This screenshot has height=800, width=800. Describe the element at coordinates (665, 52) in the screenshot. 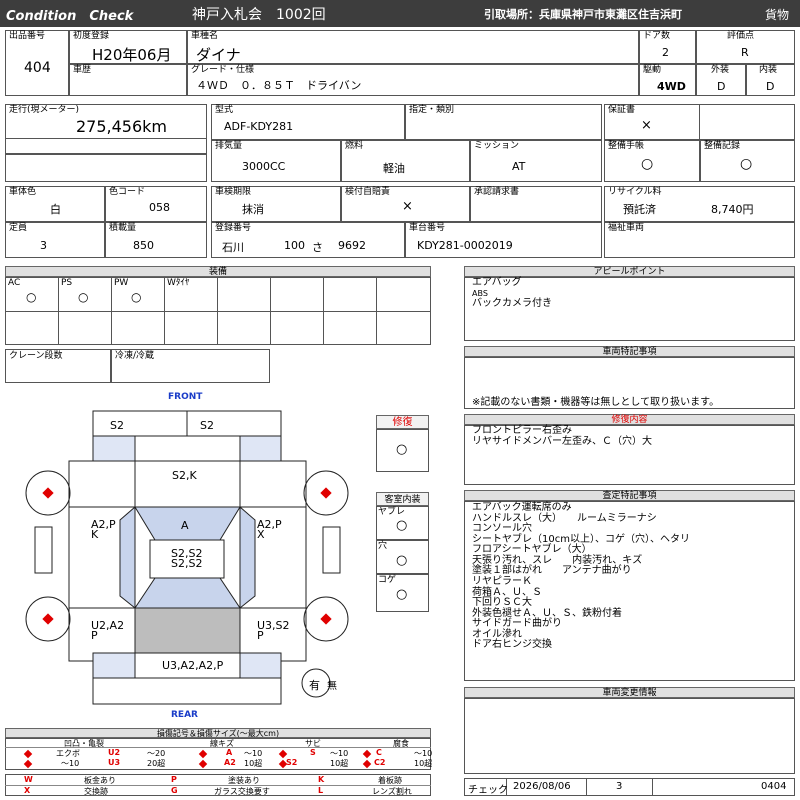

I see `doors-value: 2` at that location.